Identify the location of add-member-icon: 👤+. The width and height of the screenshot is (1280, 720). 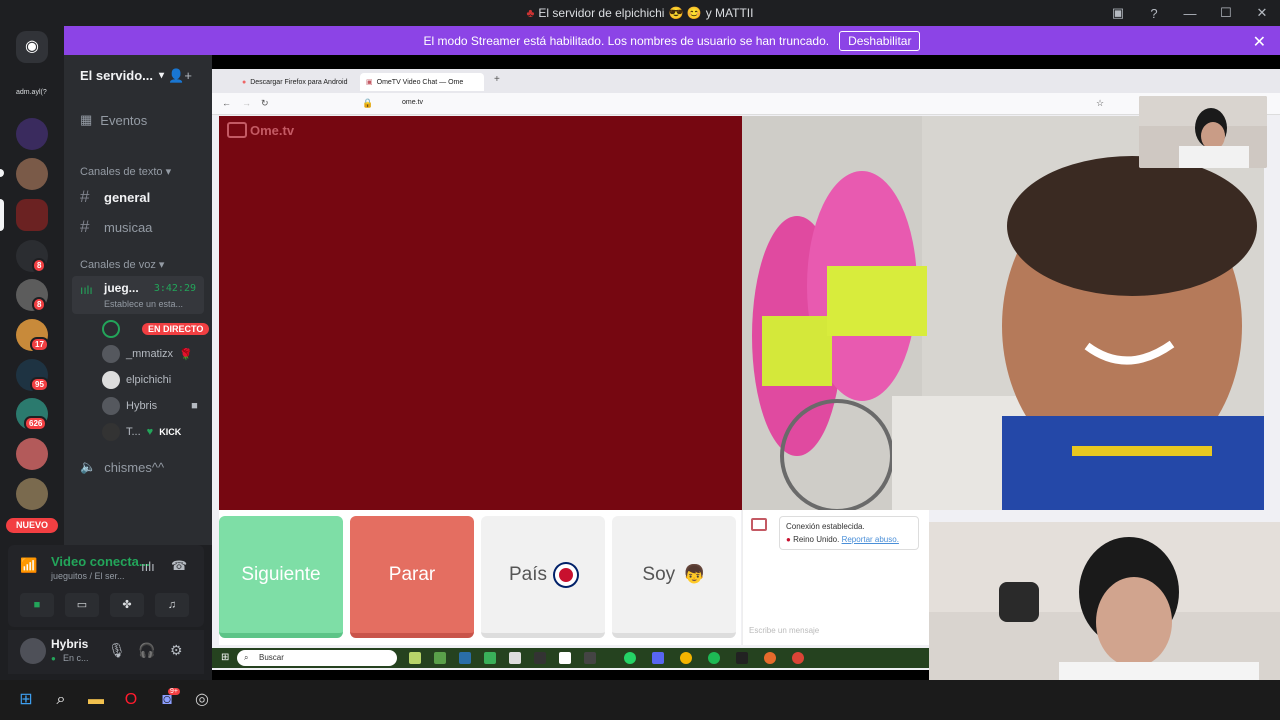
(180, 76).